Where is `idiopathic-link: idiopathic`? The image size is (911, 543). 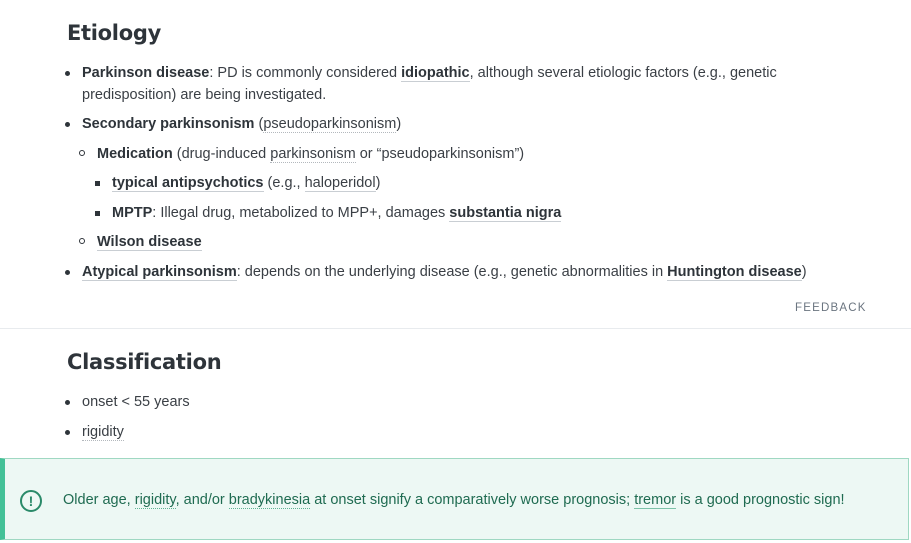
idiopathic-link: idiopathic is located at coordinates (435, 73).